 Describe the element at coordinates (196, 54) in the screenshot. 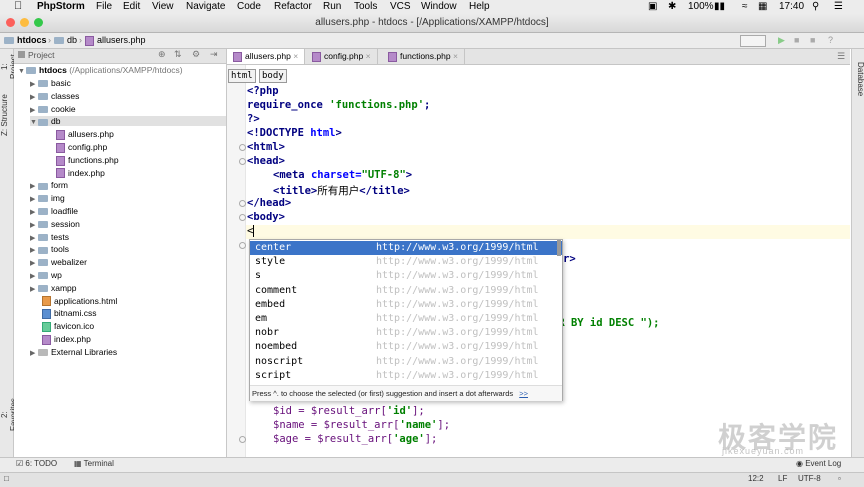

I see `gear-icon: ⚙` at that location.